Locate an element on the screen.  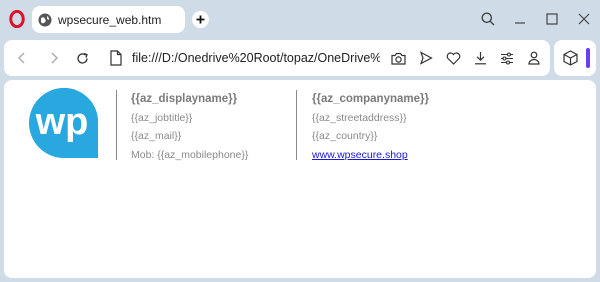
forward-button is located at coordinates (54, 58).